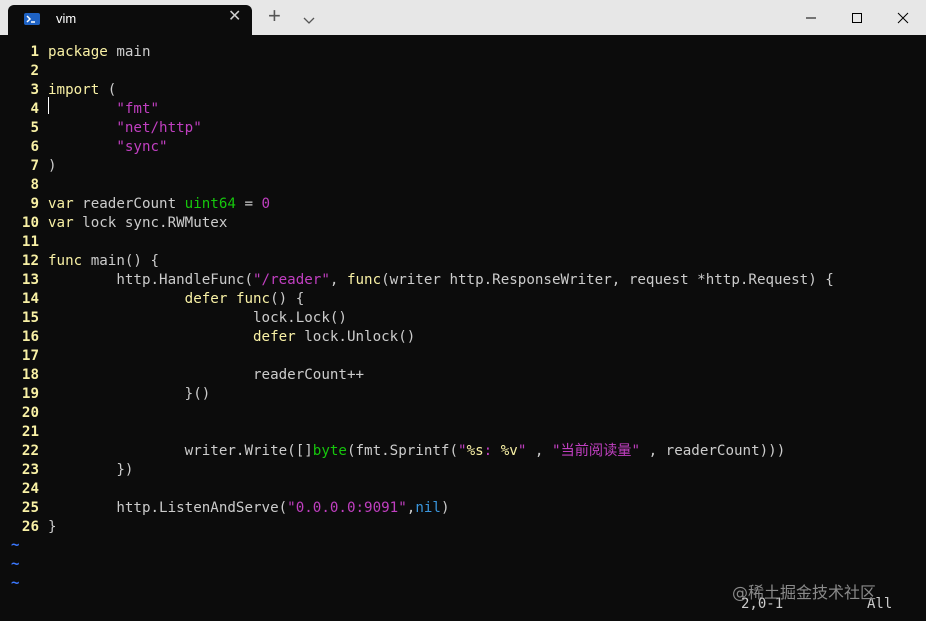  What do you see at coordinates (210, 204) in the screenshot?
I see `code-token: uint64` at bounding box center [210, 204].